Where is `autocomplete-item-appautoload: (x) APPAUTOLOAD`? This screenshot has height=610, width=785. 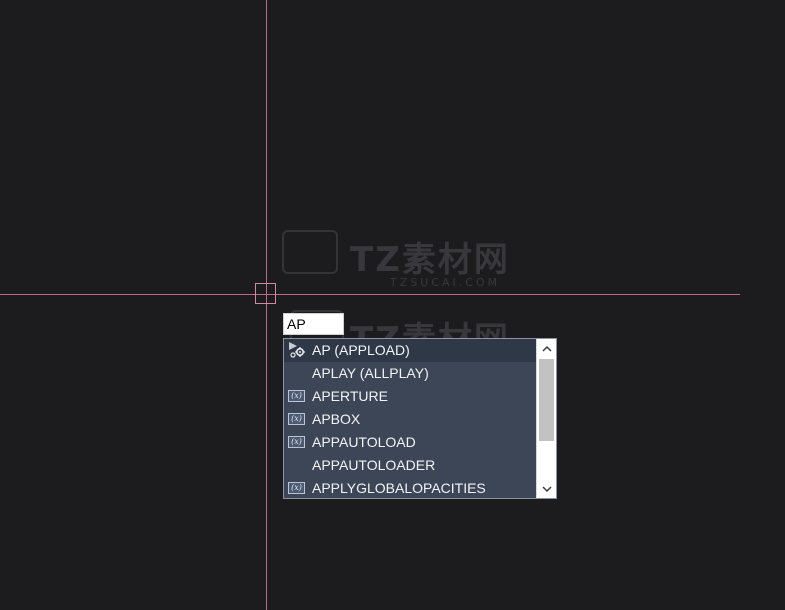
autocomplete-item-appautoload: (x) APPAUTOLOAD is located at coordinates (410, 442).